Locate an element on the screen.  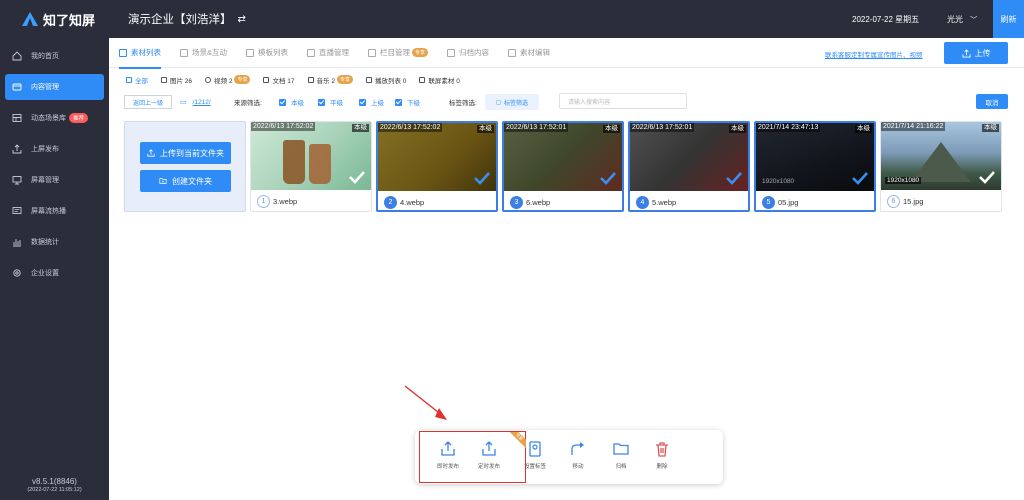
gear-icon is located at coordinates (17, 273).